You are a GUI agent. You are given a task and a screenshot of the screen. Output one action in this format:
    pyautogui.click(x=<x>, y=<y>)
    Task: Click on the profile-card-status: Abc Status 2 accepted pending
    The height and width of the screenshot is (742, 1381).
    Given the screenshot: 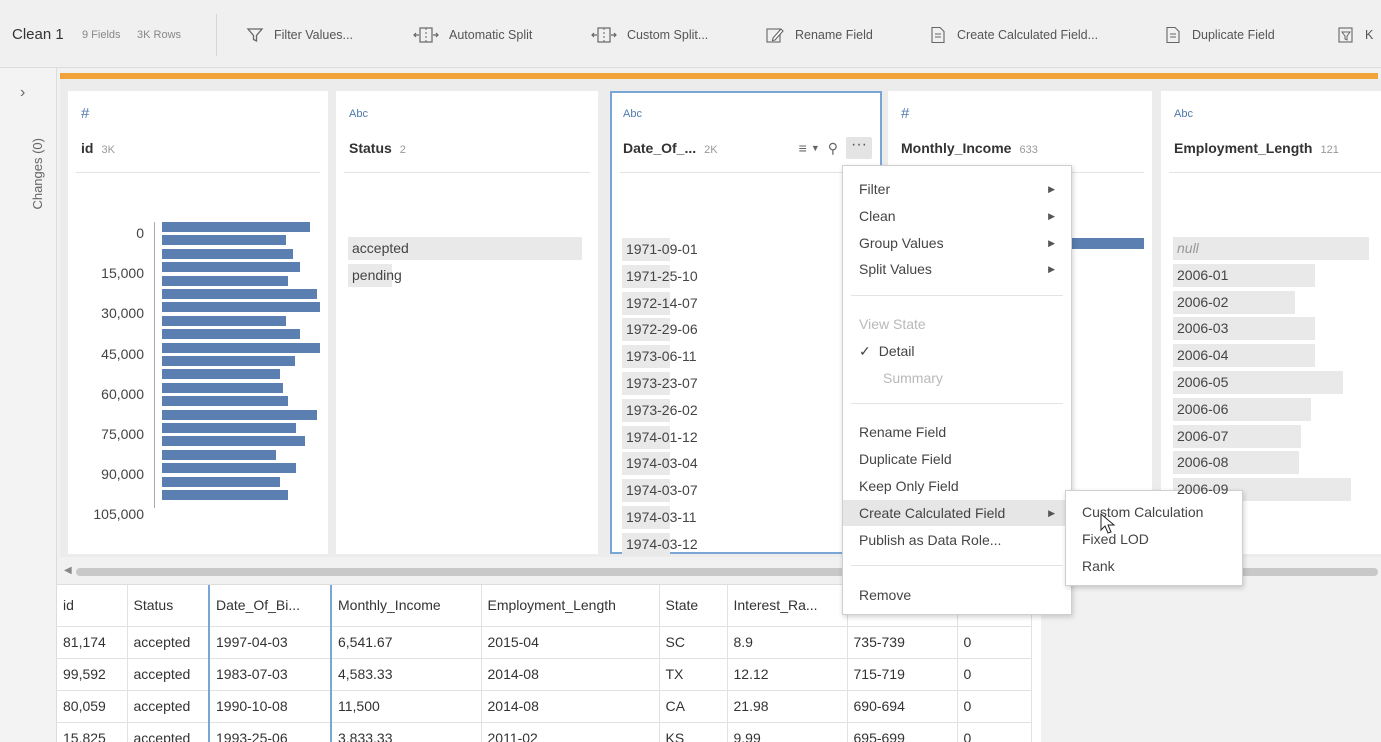 What is the action you would take?
    pyautogui.click(x=467, y=322)
    